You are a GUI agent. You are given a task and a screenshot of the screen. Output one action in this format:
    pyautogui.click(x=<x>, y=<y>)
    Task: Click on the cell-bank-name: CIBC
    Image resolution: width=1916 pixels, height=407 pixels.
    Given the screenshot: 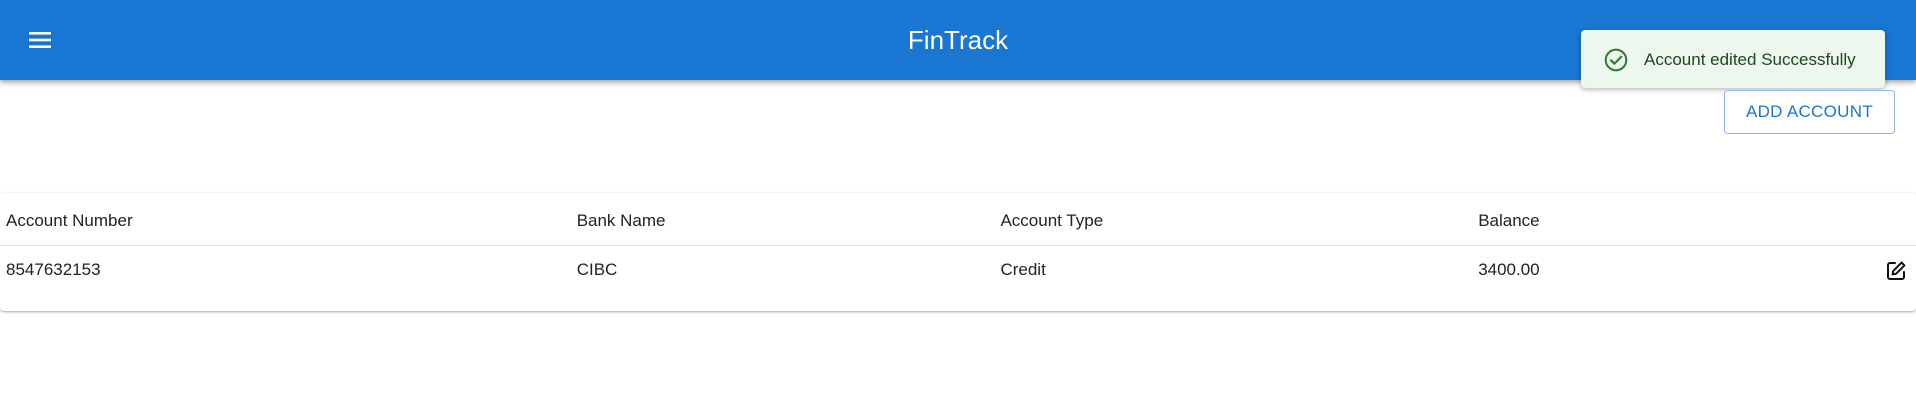 What is the action you would take?
    pyautogui.click(x=597, y=269)
    